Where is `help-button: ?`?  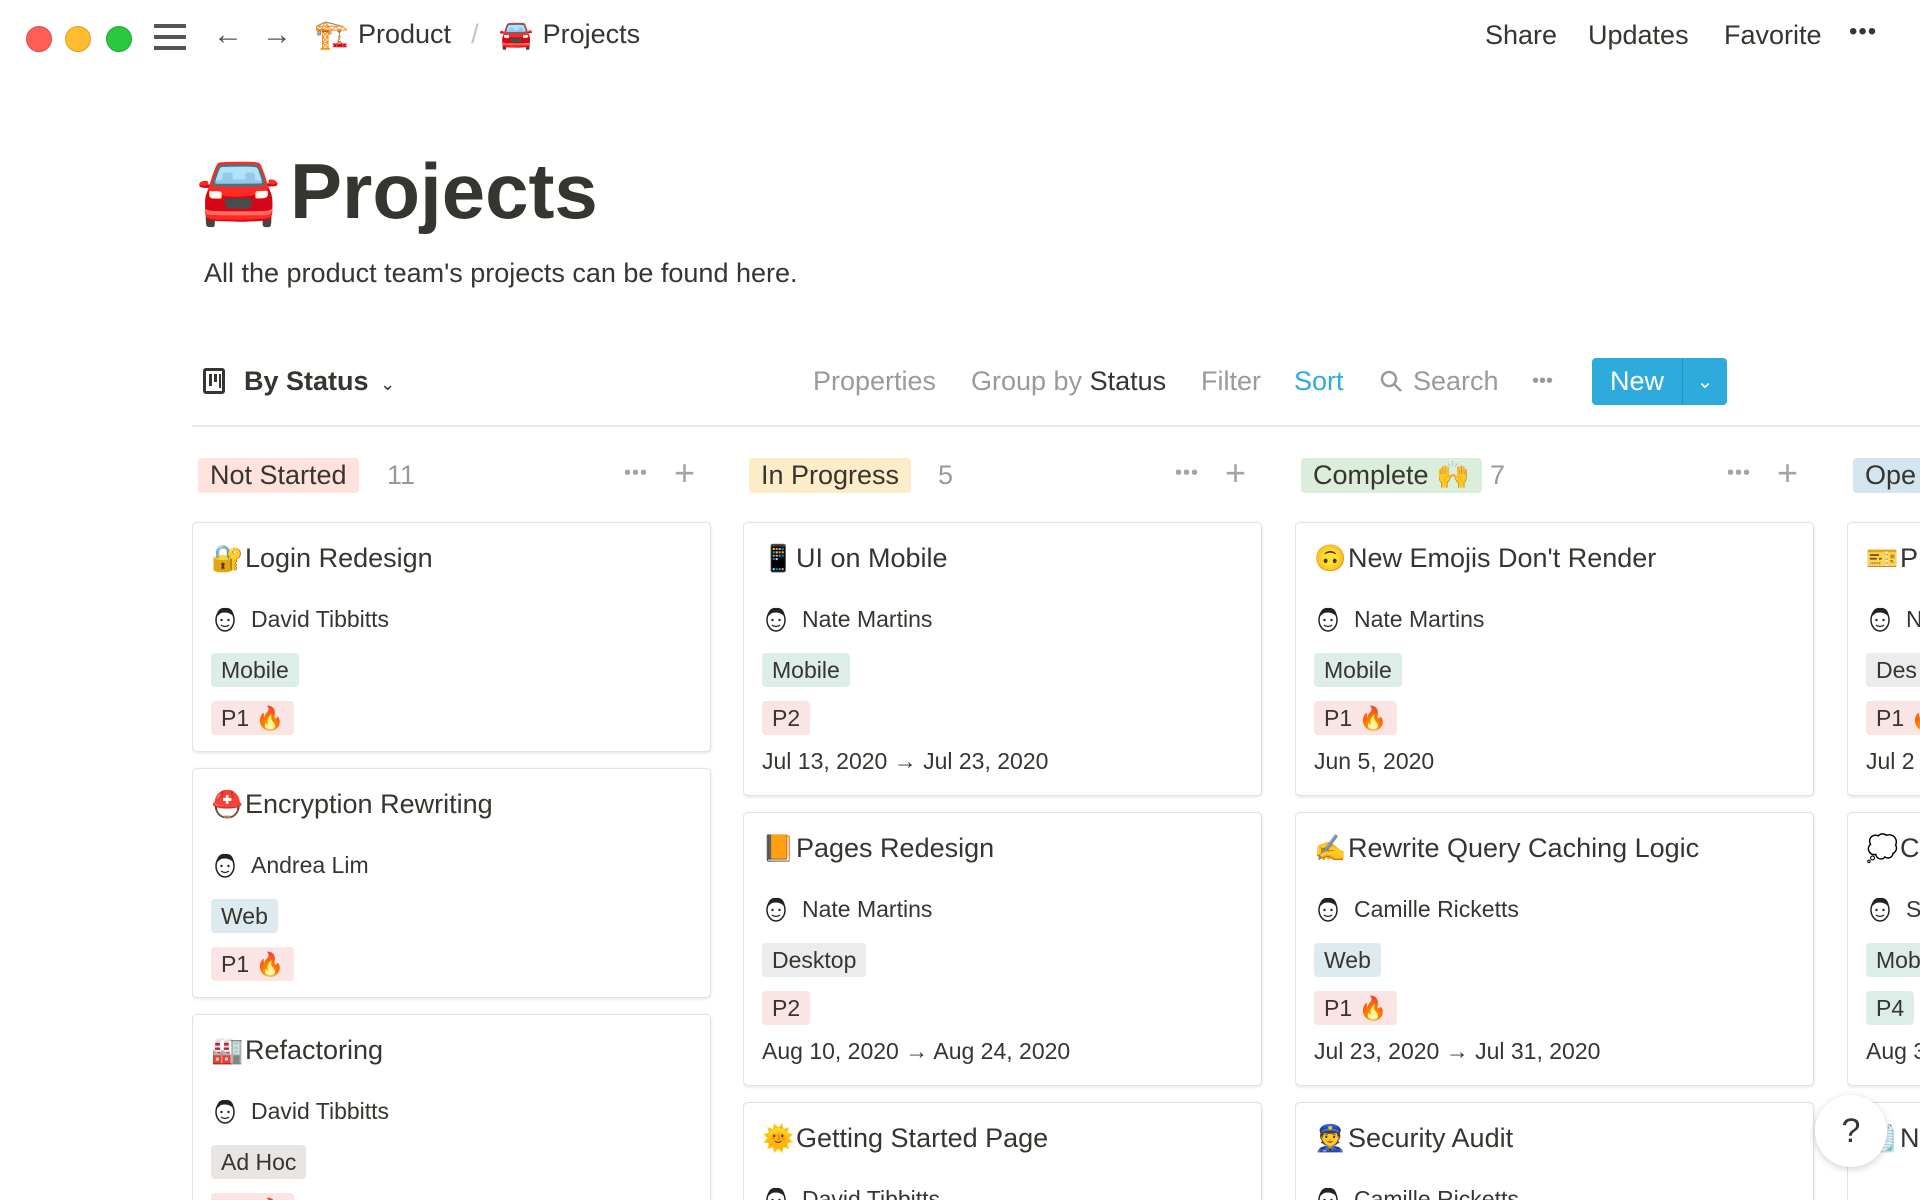
help-button: ? is located at coordinates (1851, 1131).